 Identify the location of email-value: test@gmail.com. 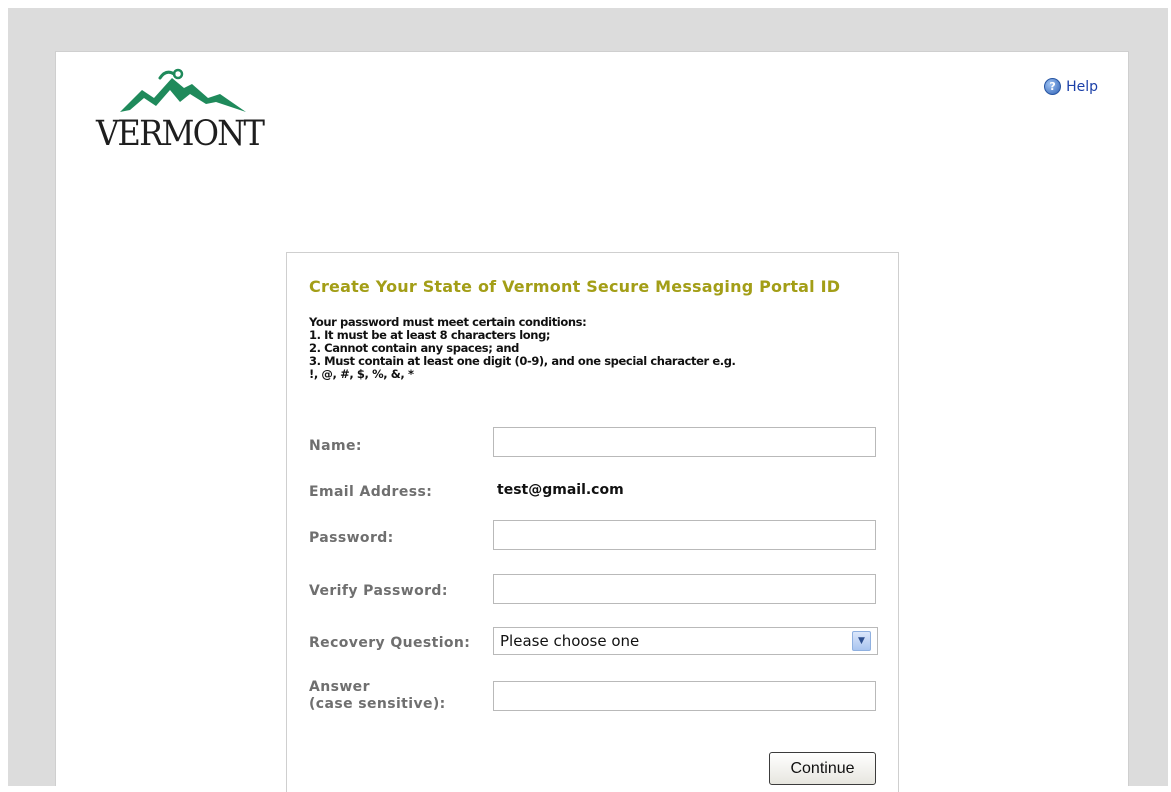
(560, 490).